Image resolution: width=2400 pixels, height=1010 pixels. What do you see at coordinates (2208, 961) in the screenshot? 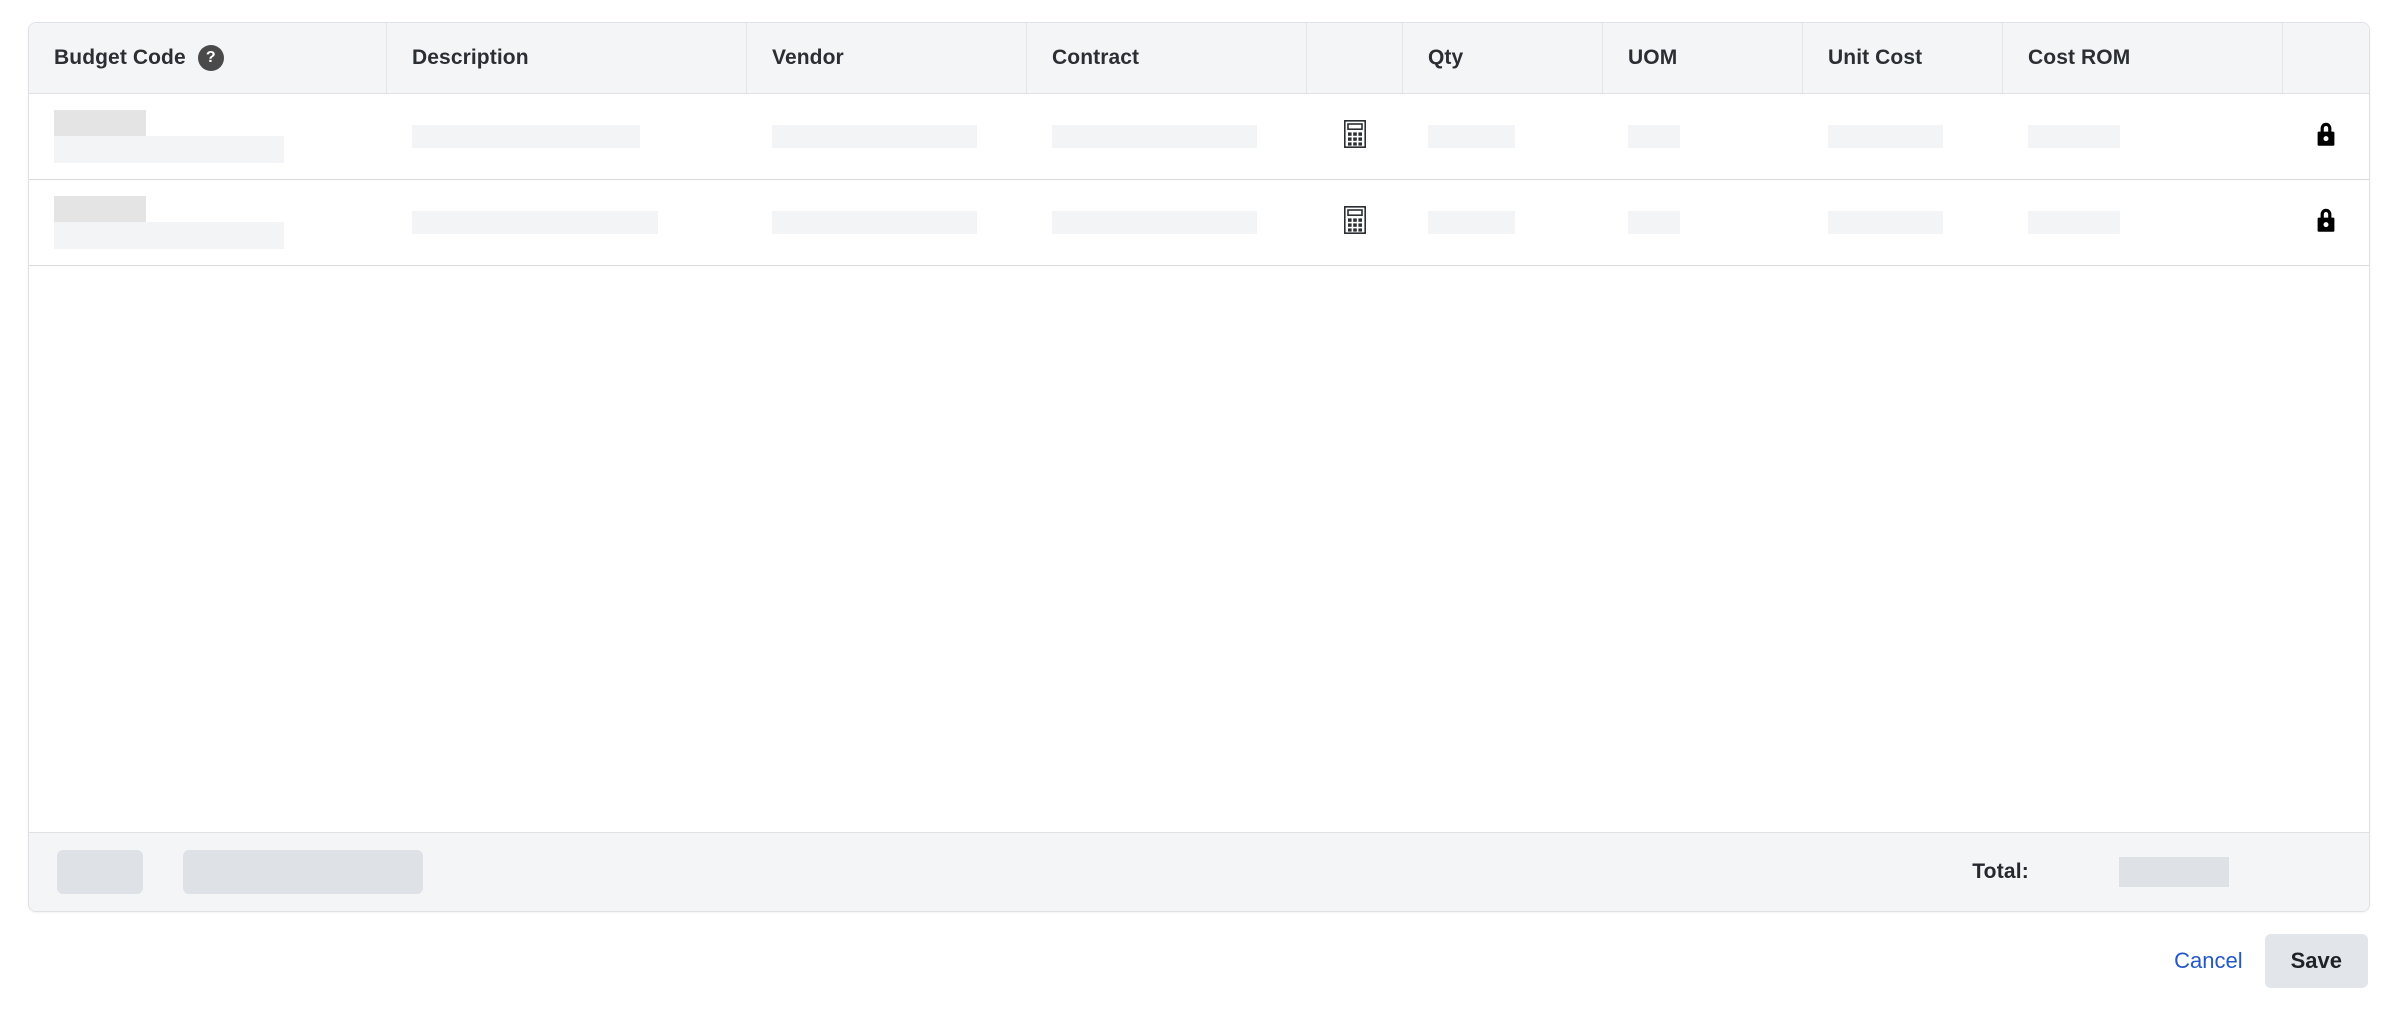
I see `cancel-button: Cancel` at bounding box center [2208, 961].